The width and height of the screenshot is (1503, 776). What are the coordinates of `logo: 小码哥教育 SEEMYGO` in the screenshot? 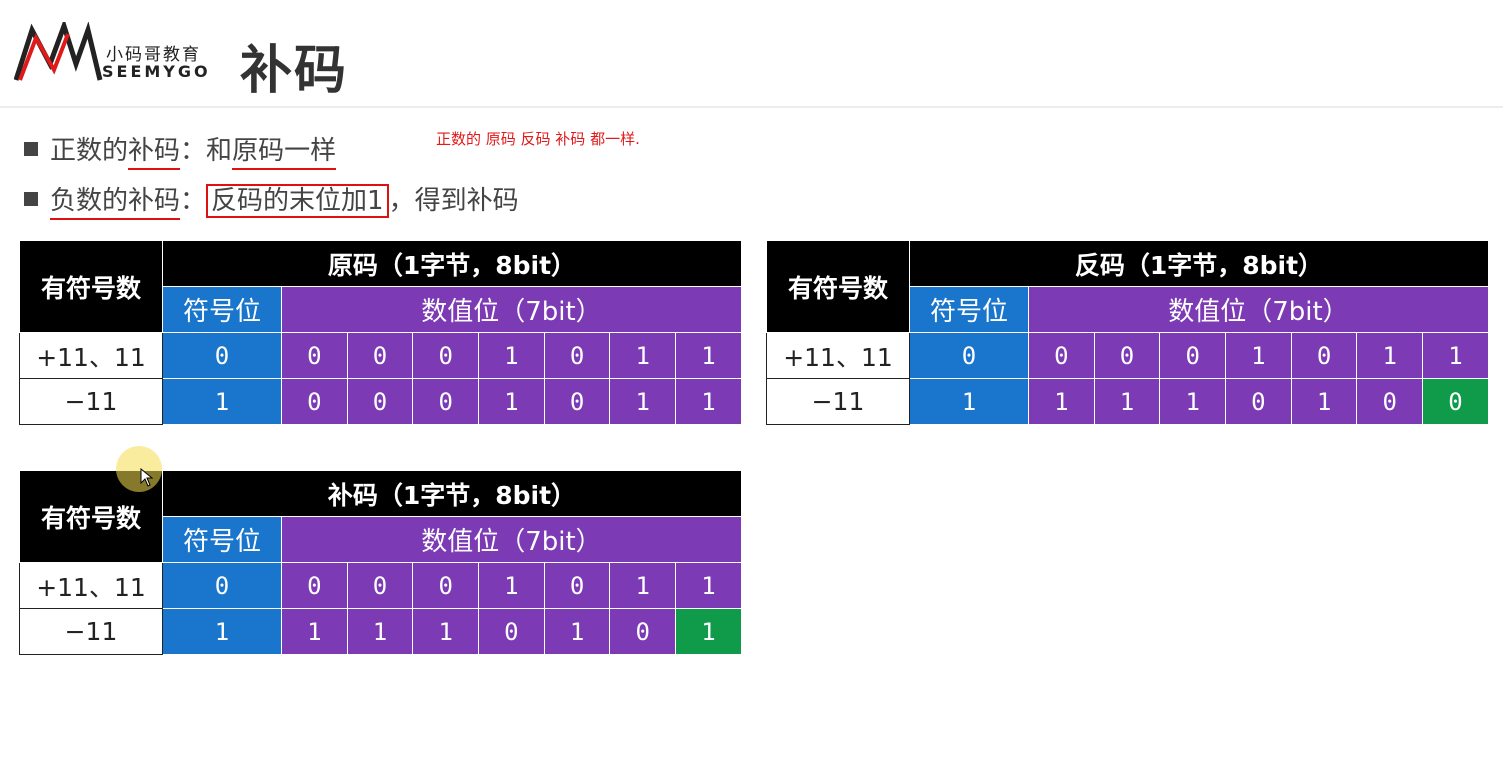 It's located at (114, 53).